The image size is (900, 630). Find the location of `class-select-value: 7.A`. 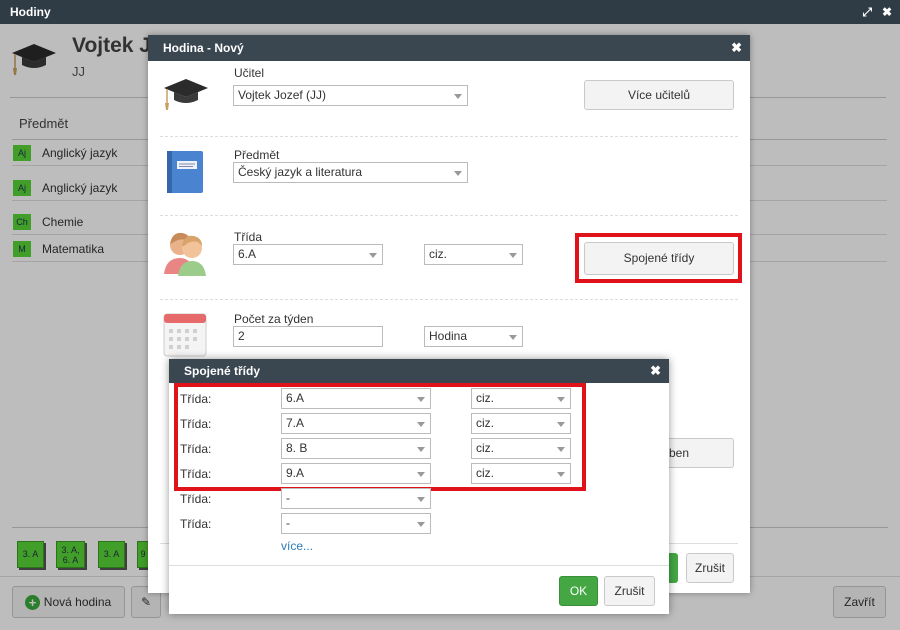

class-select-value: 7.A is located at coordinates (295, 423).